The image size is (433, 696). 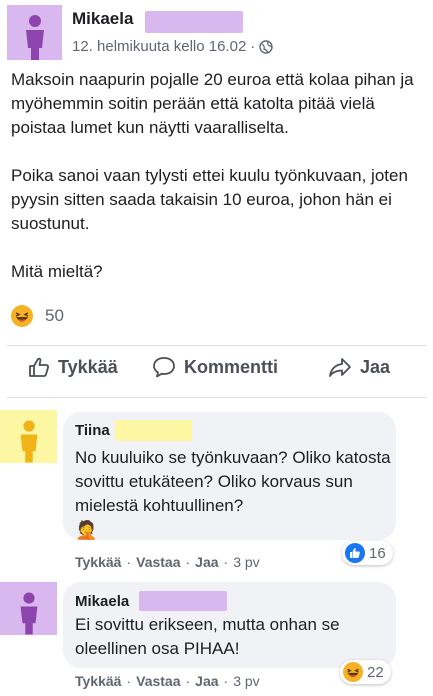 I want to click on share-label: Jaa, so click(x=375, y=366).